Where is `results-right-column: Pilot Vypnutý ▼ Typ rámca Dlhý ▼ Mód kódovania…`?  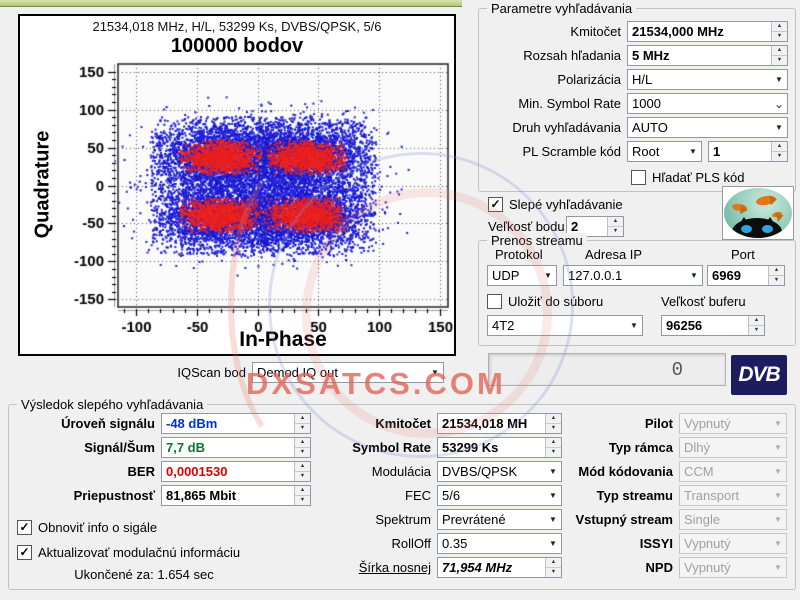 results-right-column: Pilot Vypnutý ▼ Typ rámca Dlhý ▼ Mód kódovania… is located at coordinates (671, 497).